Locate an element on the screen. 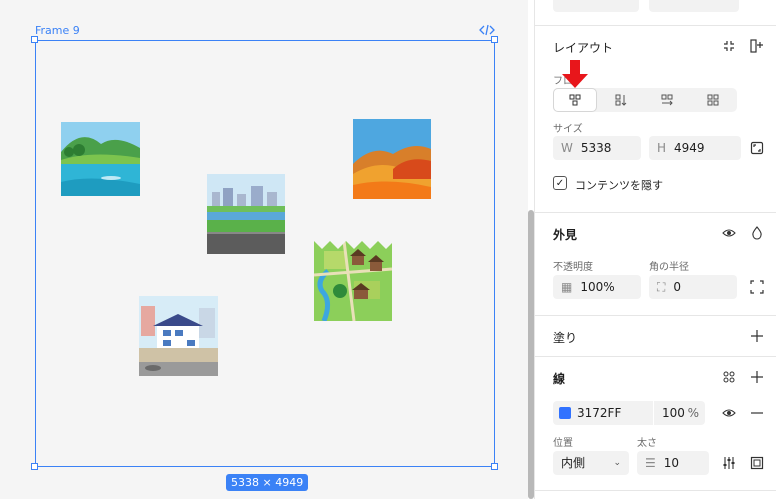 Image resolution: width=776 pixels, height=499 pixels. add-fill-icon is located at coordinates (757, 336).